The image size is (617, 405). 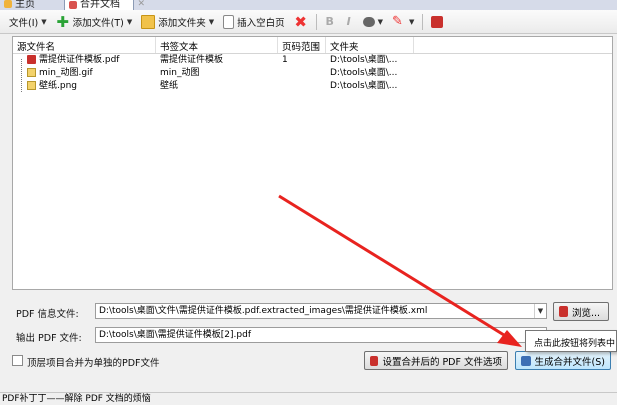 I want to click on edit-button: ✎ ▼, so click(x=403, y=22).